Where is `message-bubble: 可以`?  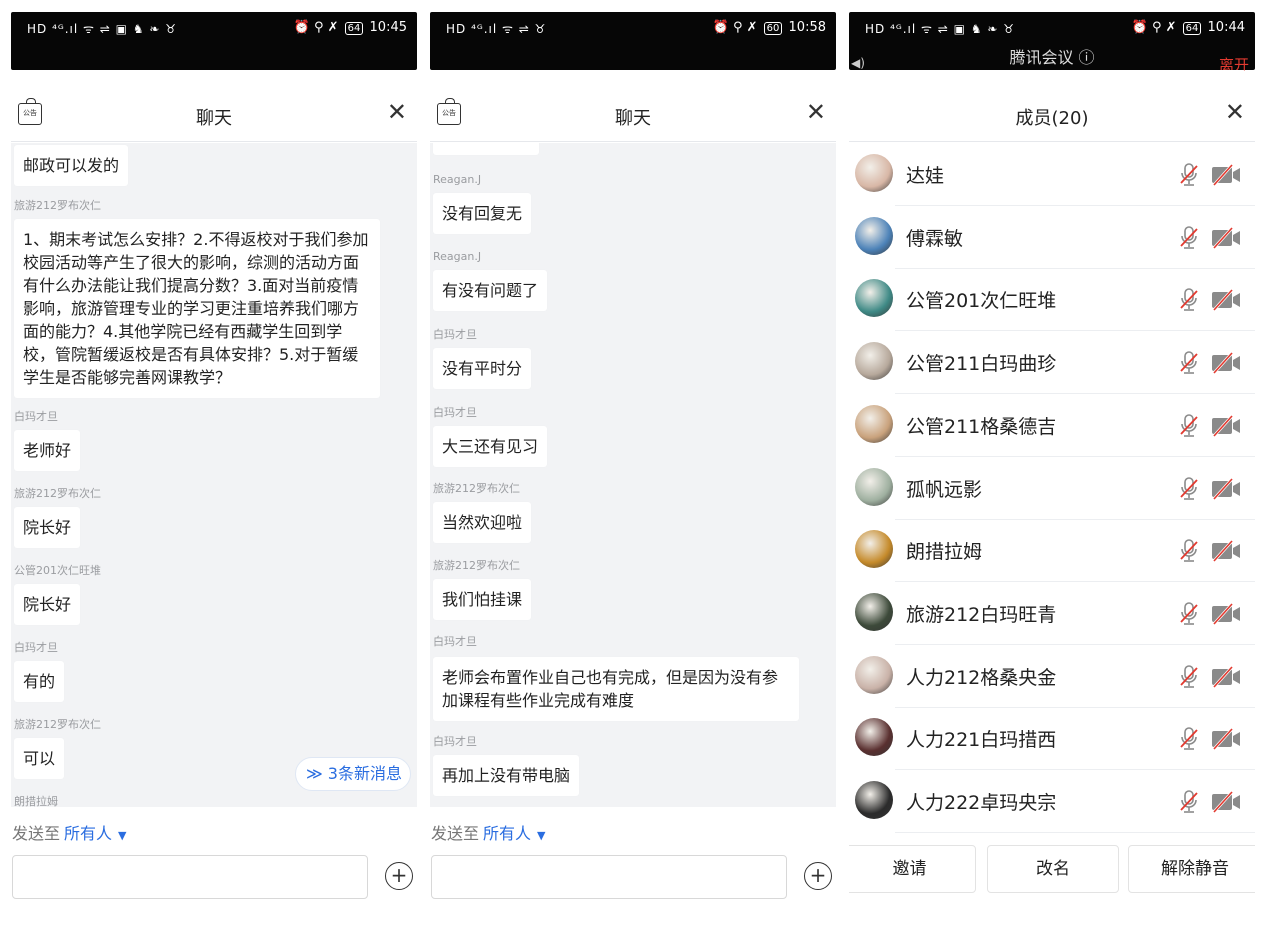
message-bubble: 可以 is located at coordinates (39, 758).